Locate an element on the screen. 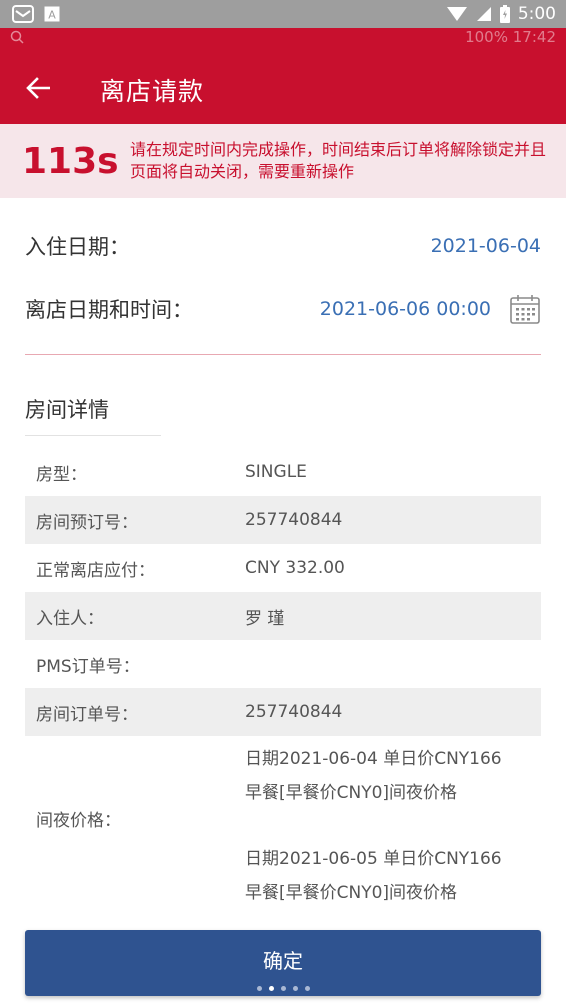 Image resolution: width=566 pixels, height=1006 pixels. arrow-left-icon is located at coordinates (38, 88).